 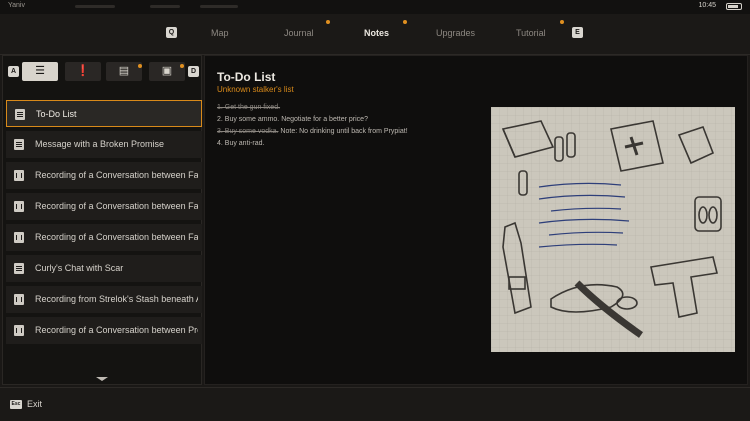 What do you see at coordinates (375, 7) in the screenshot?
I see `system-bar: Yaniv 10:45` at bounding box center [375, 7].